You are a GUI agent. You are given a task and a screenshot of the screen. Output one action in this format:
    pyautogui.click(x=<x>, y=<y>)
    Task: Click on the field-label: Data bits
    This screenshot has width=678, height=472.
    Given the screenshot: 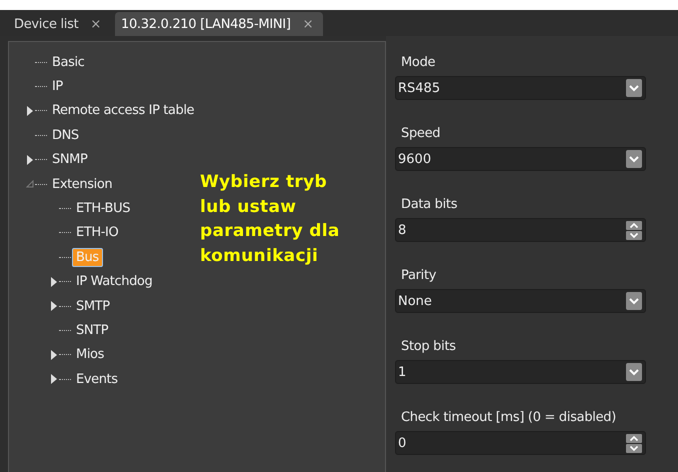 What is the action you would take?
    pyautogui.click(x=429, y=205)
    